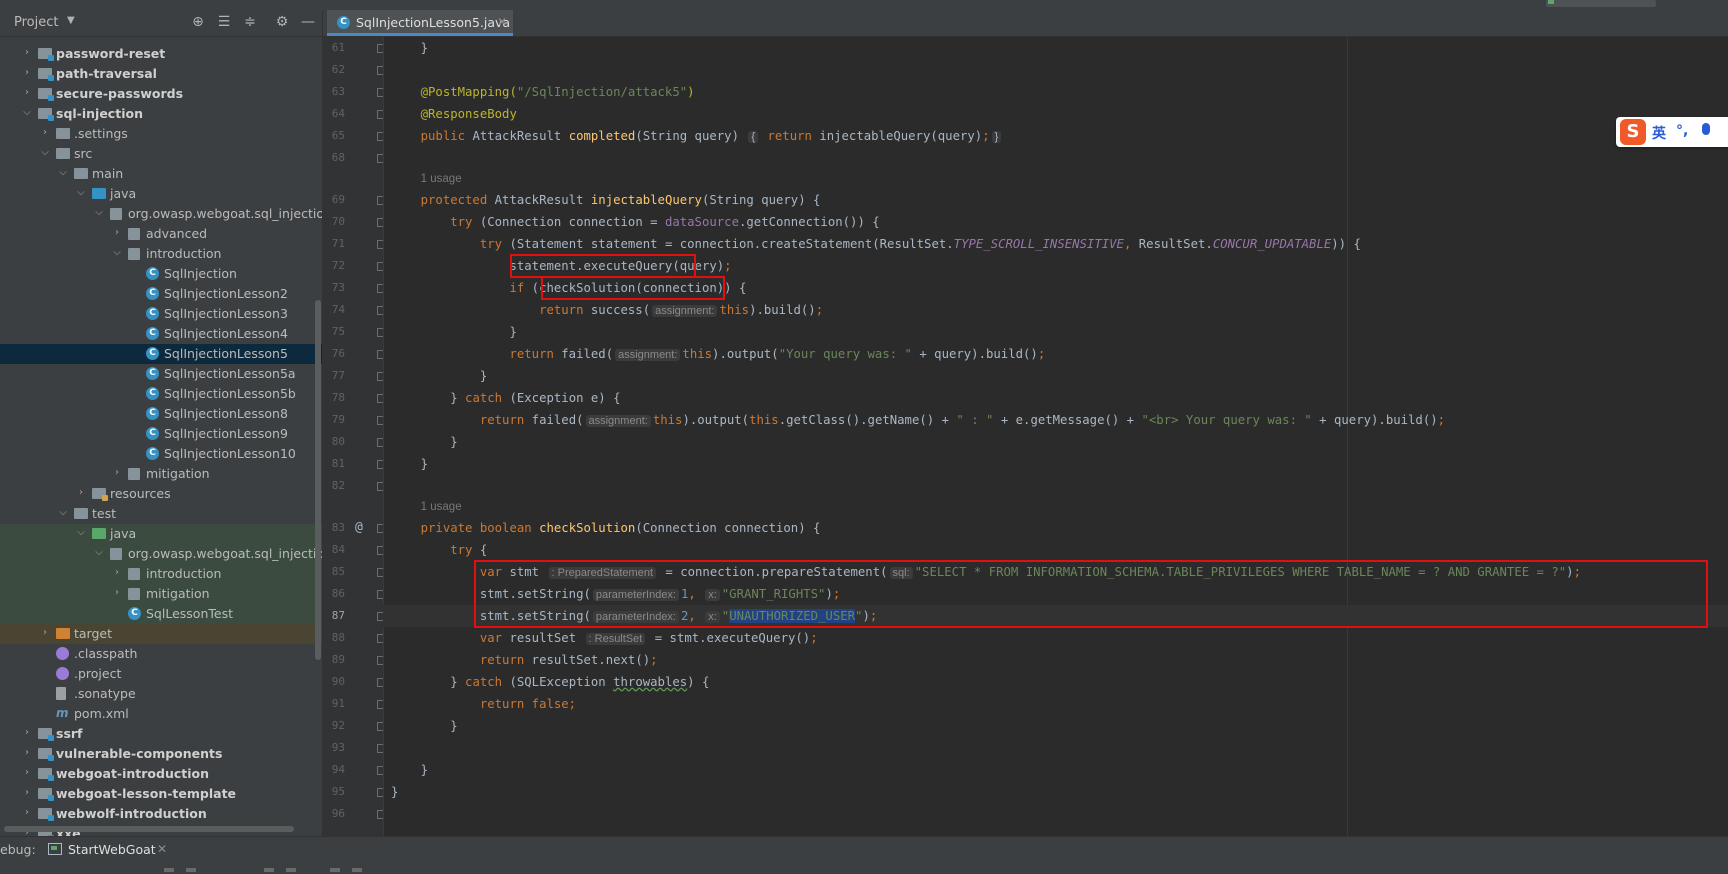 Image resolution: width=1728 pixels, height=874 pixels. Describe the element at coordinates (250, 22) in the screenshot. I see `collapse-all-icon: ≑` at that location.